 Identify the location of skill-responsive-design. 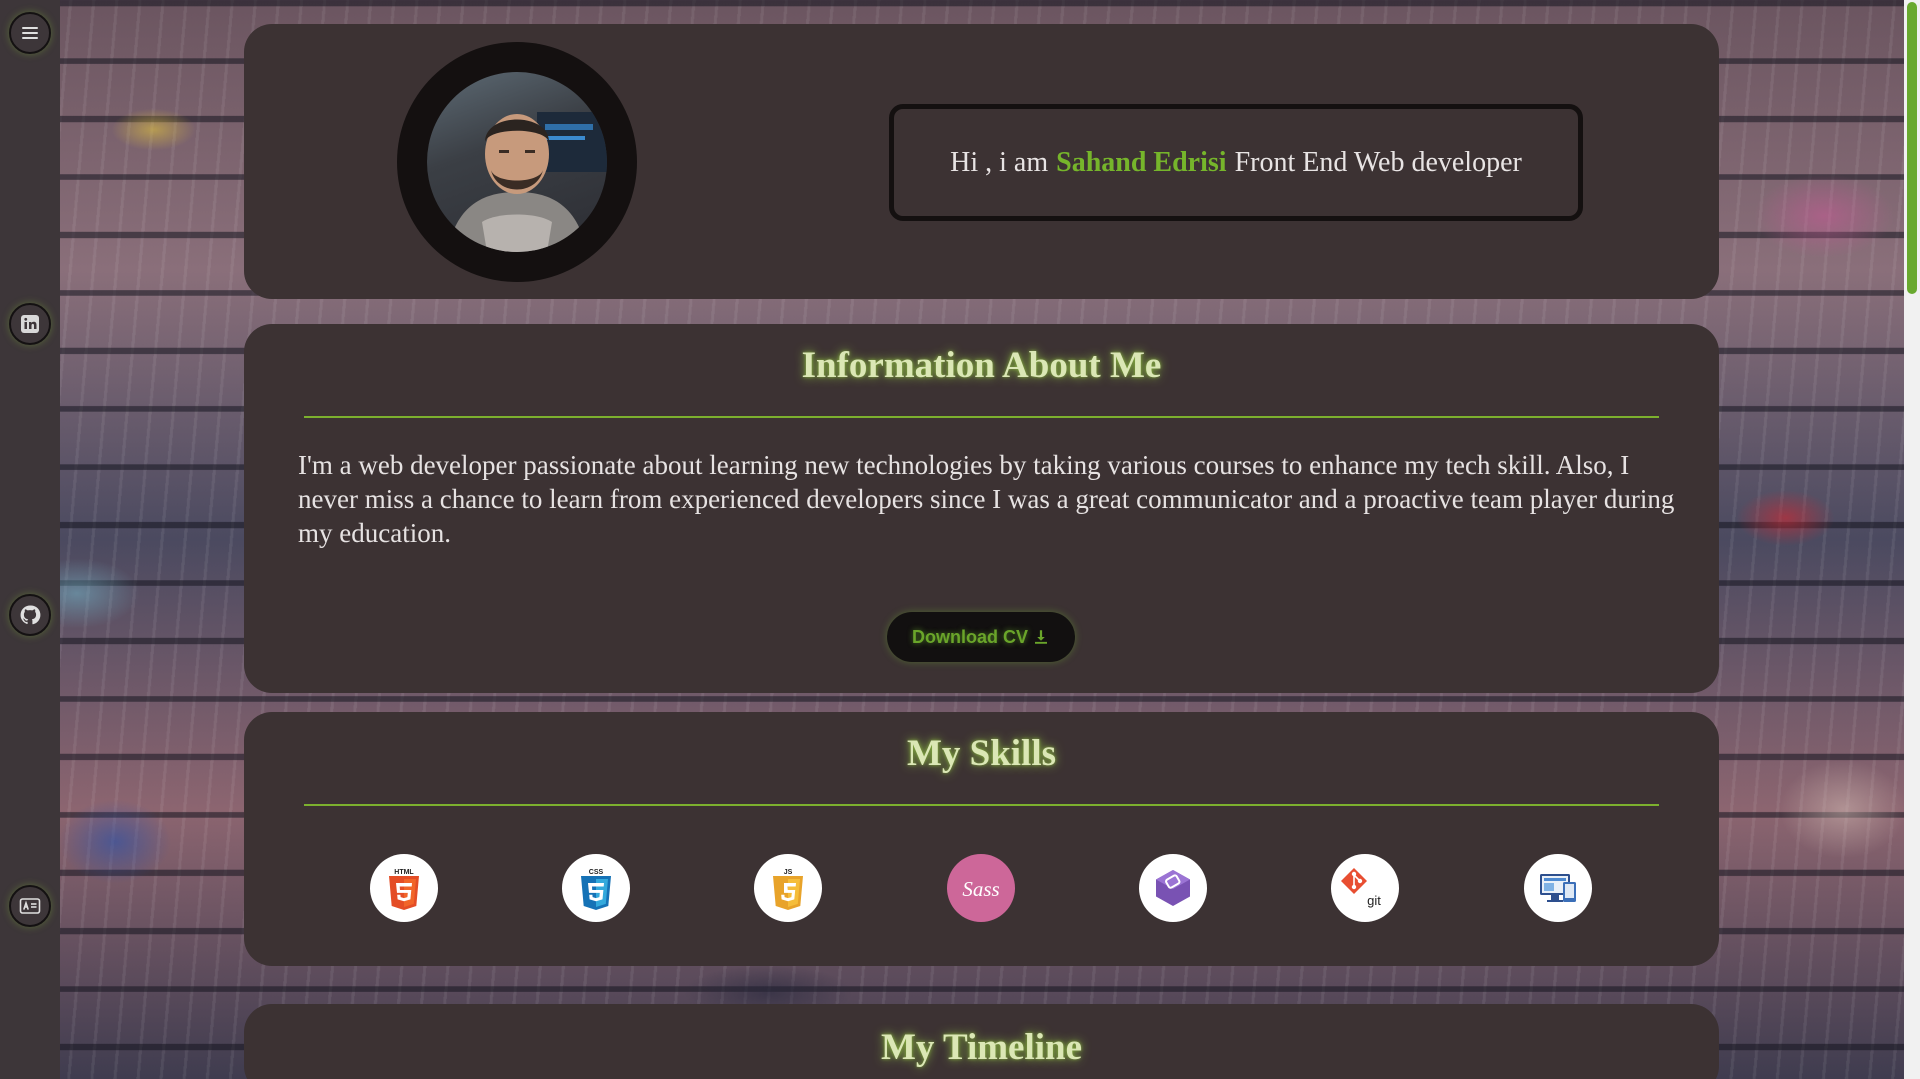
(1558, 888).